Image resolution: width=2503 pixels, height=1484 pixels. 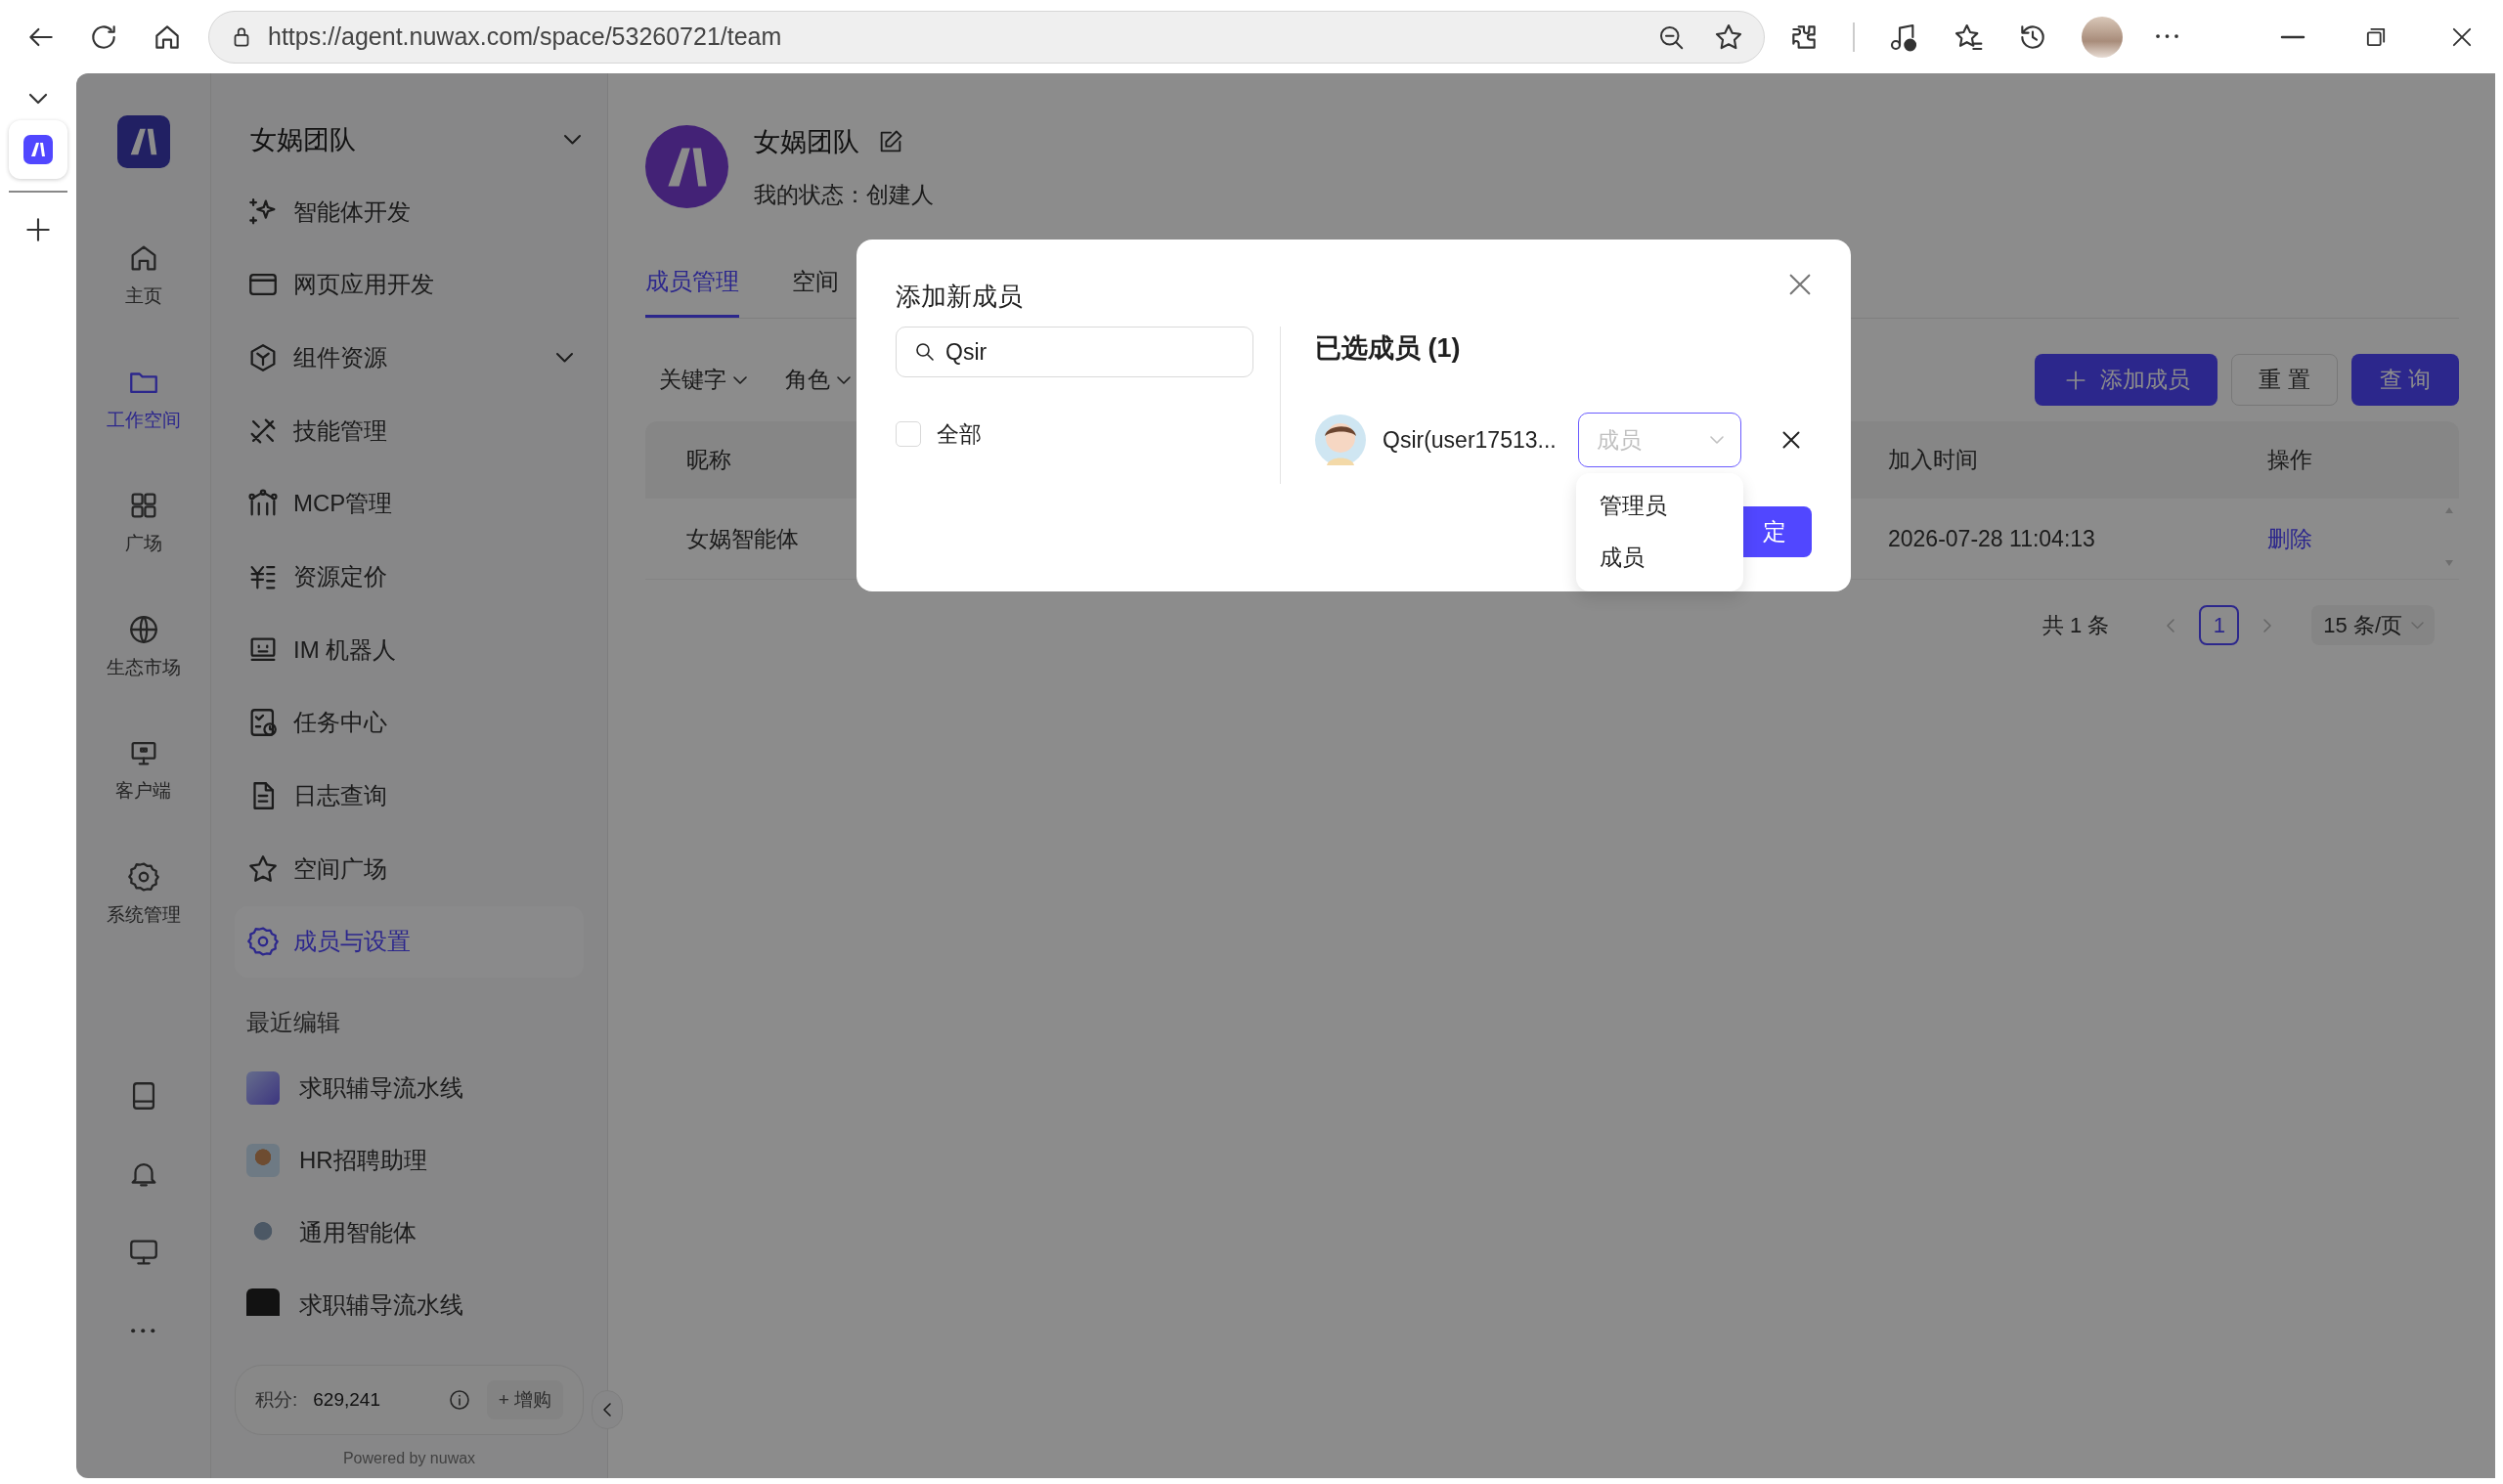 What do you see at coordinates (409, 722) in the screenshot?
I see `menu-item: 任务中心` at bounding box center [409, 722].